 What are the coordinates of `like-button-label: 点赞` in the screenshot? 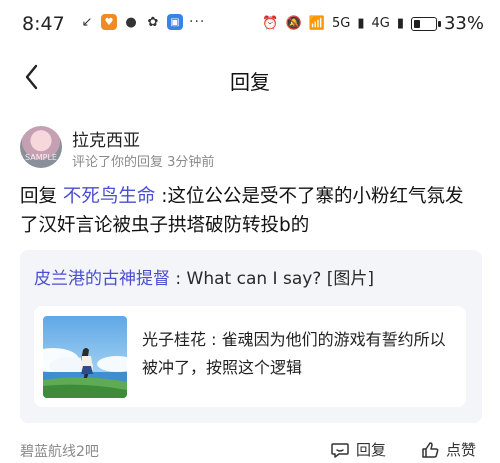 It's located at (461, 450).